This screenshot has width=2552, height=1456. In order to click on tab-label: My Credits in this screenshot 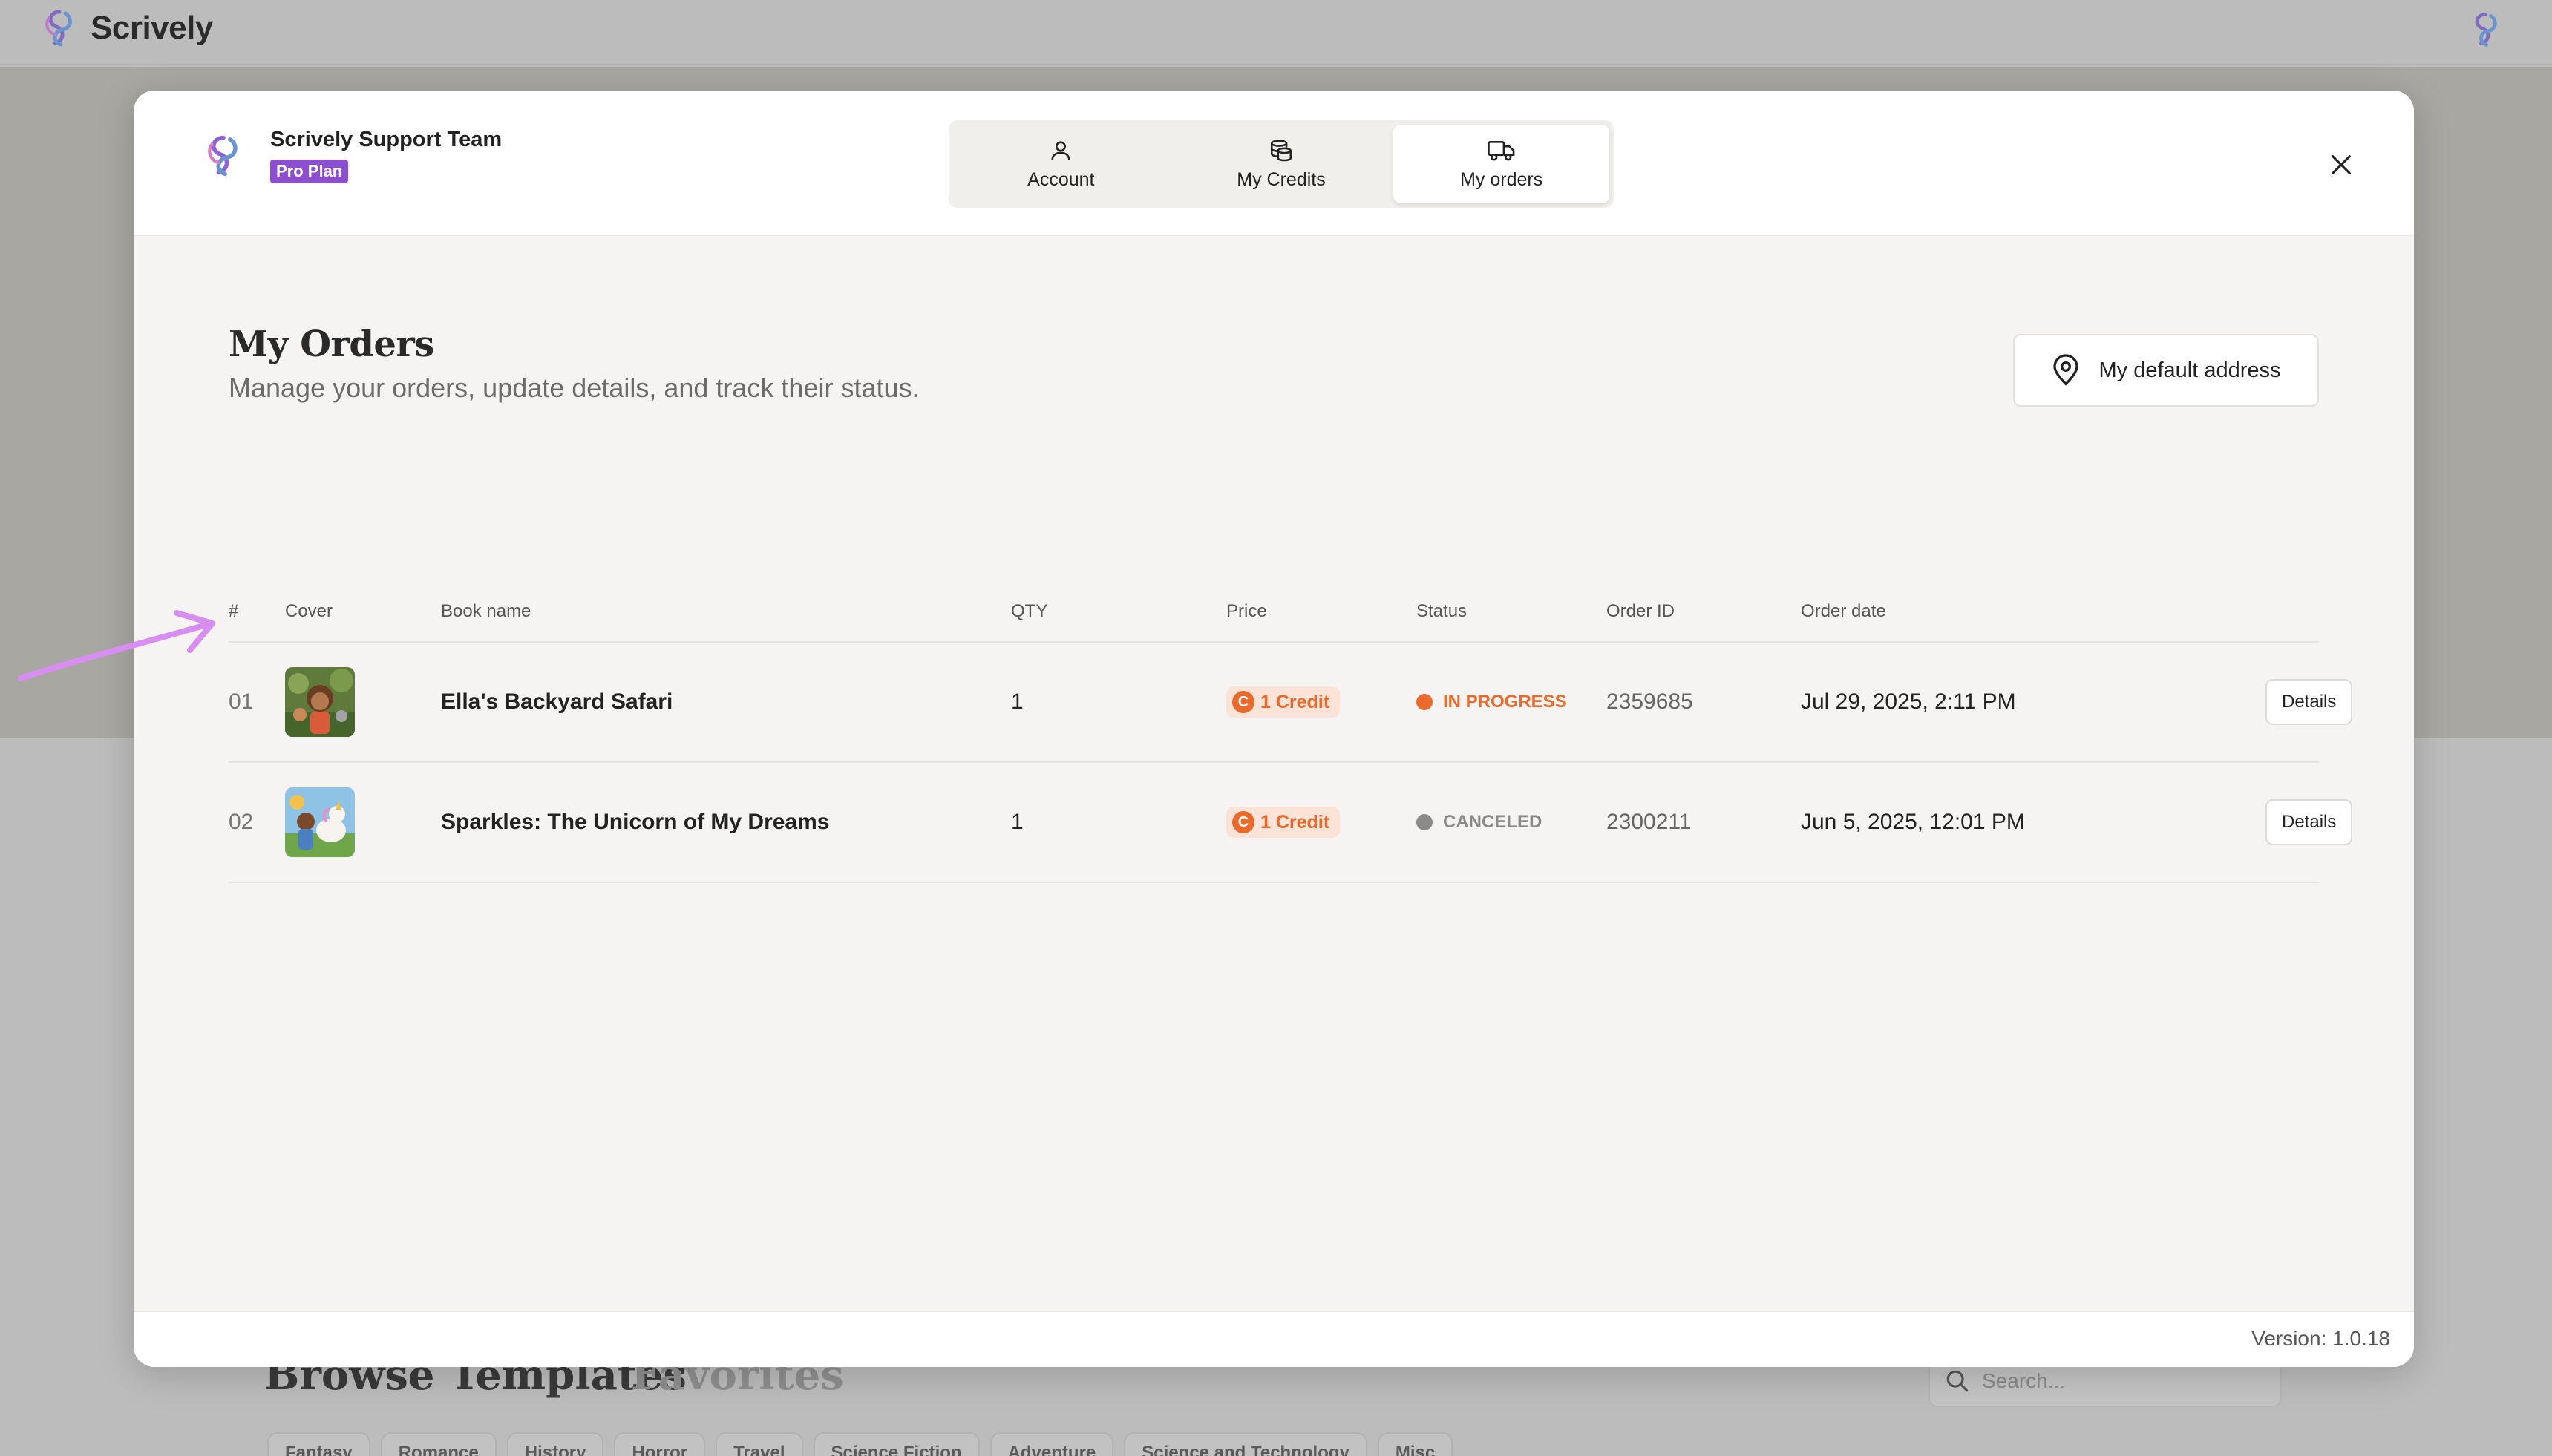, I will do `click(1281, 179)`.